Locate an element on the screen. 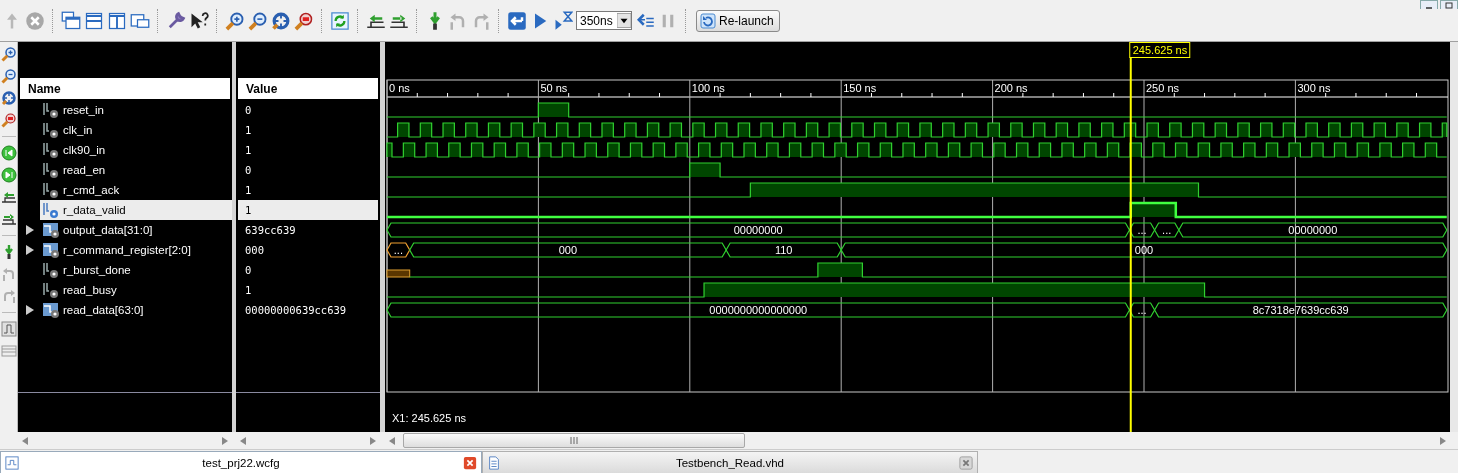  maximize-icon is located at coordinates (1449, 4).